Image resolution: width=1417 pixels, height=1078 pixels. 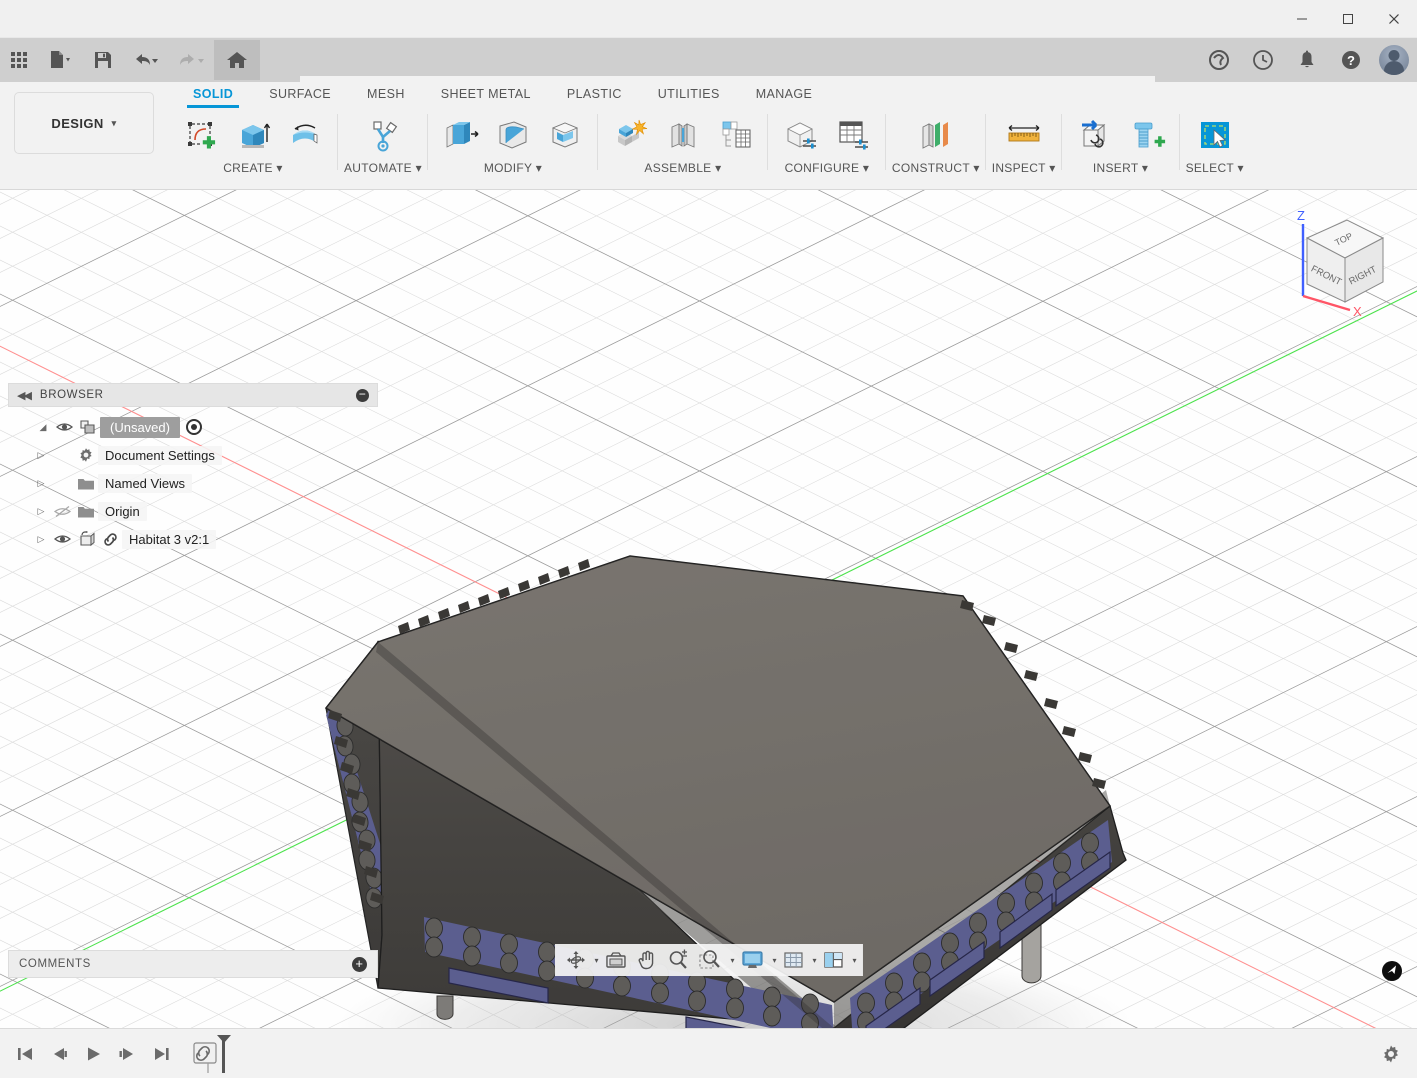 What do you see at coordinates (237, 60) in the screenshot?
I see `home-icon` at bounding box center [237, 60].